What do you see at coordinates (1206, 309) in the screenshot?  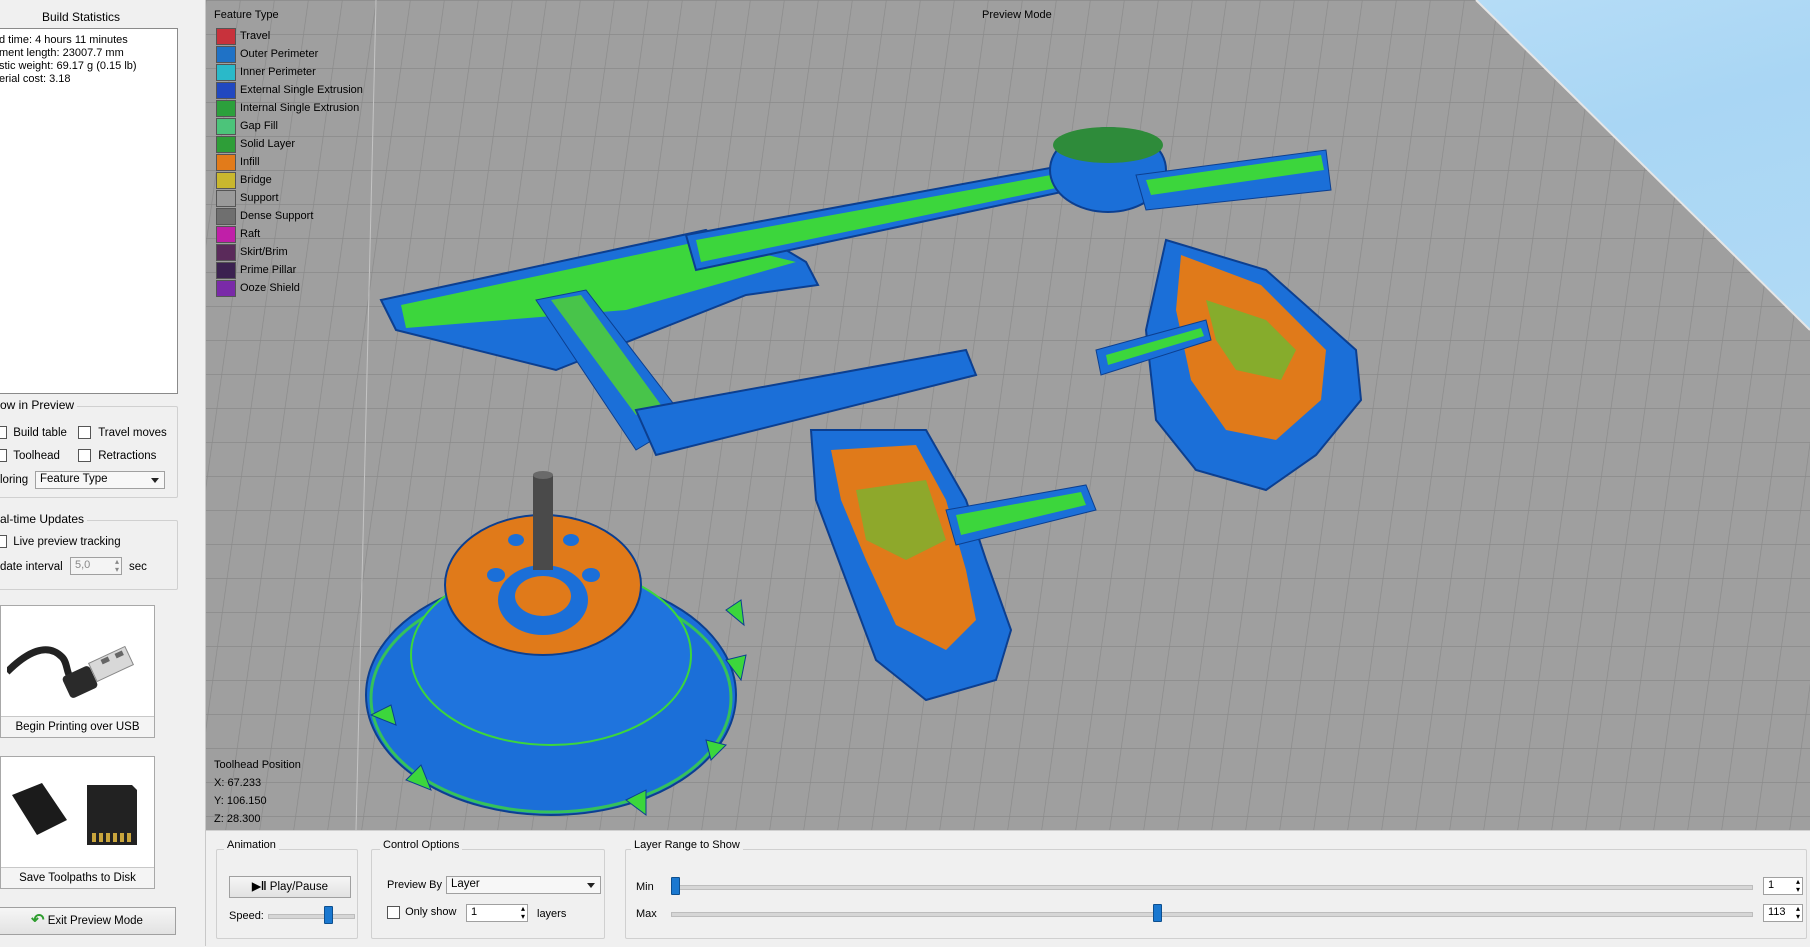 I see `part-crank` at bounding box center [1206, 309].